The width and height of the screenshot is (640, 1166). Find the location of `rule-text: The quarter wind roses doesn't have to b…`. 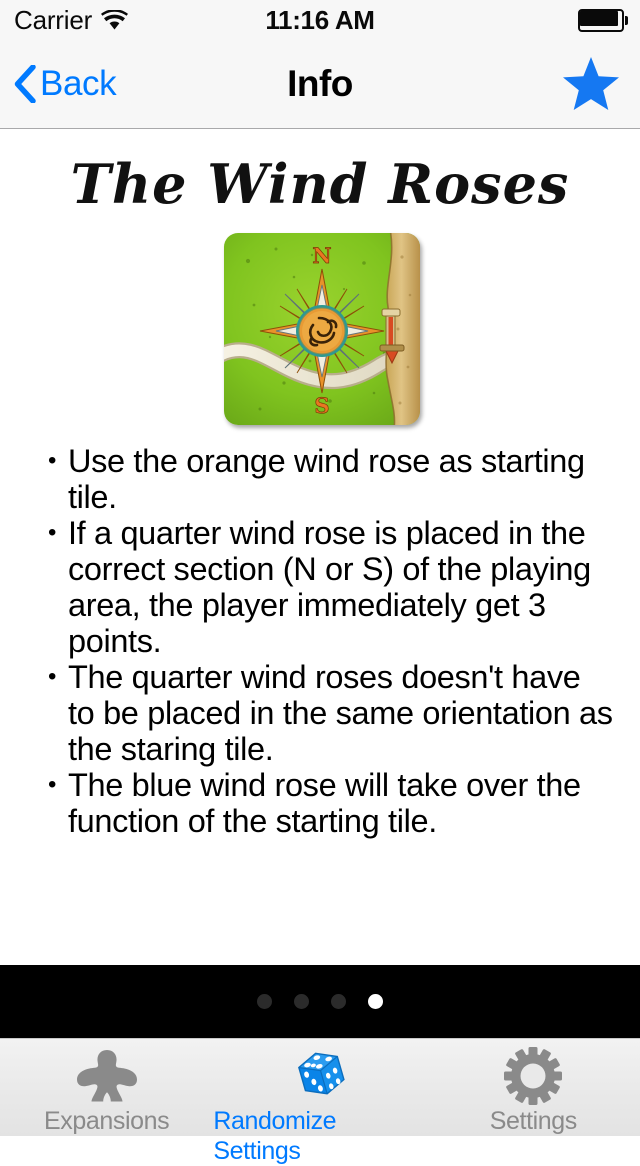

rule-text: The quarter wind roses doesn't have to b… is located at coordinates (340, 713).